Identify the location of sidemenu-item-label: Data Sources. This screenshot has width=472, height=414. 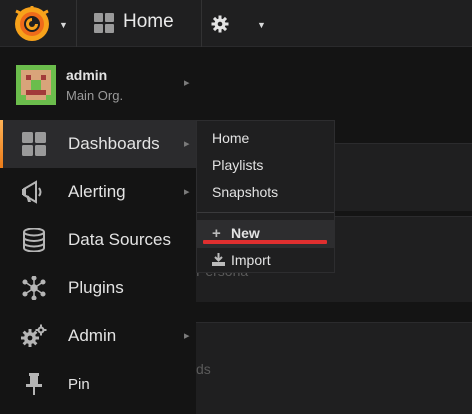
(119, 239).